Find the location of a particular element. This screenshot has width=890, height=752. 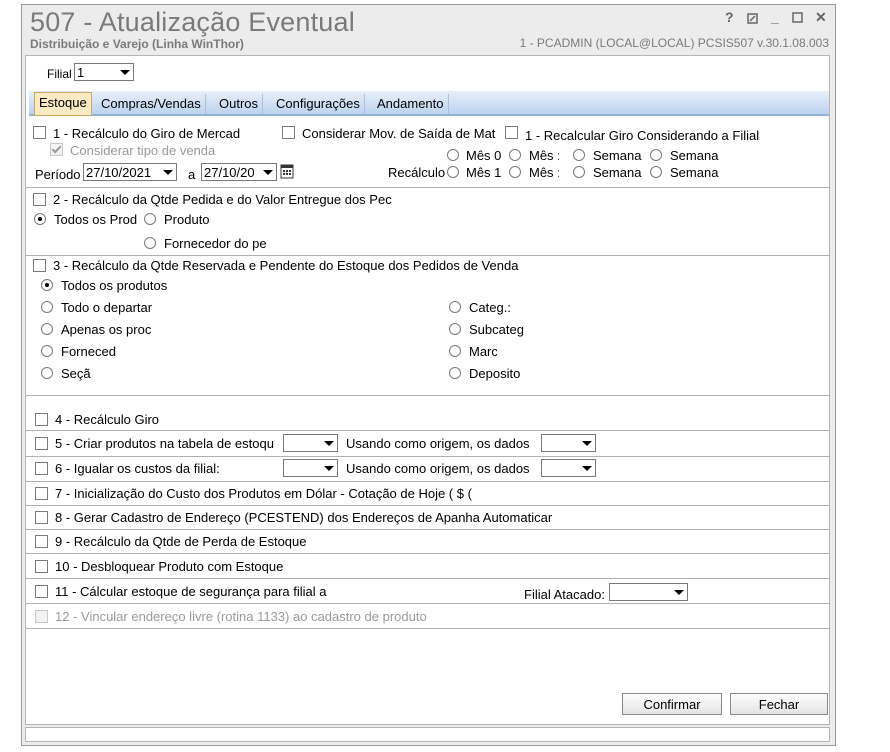

sec3-subcateg-radio is located at coordinates (455, 329).